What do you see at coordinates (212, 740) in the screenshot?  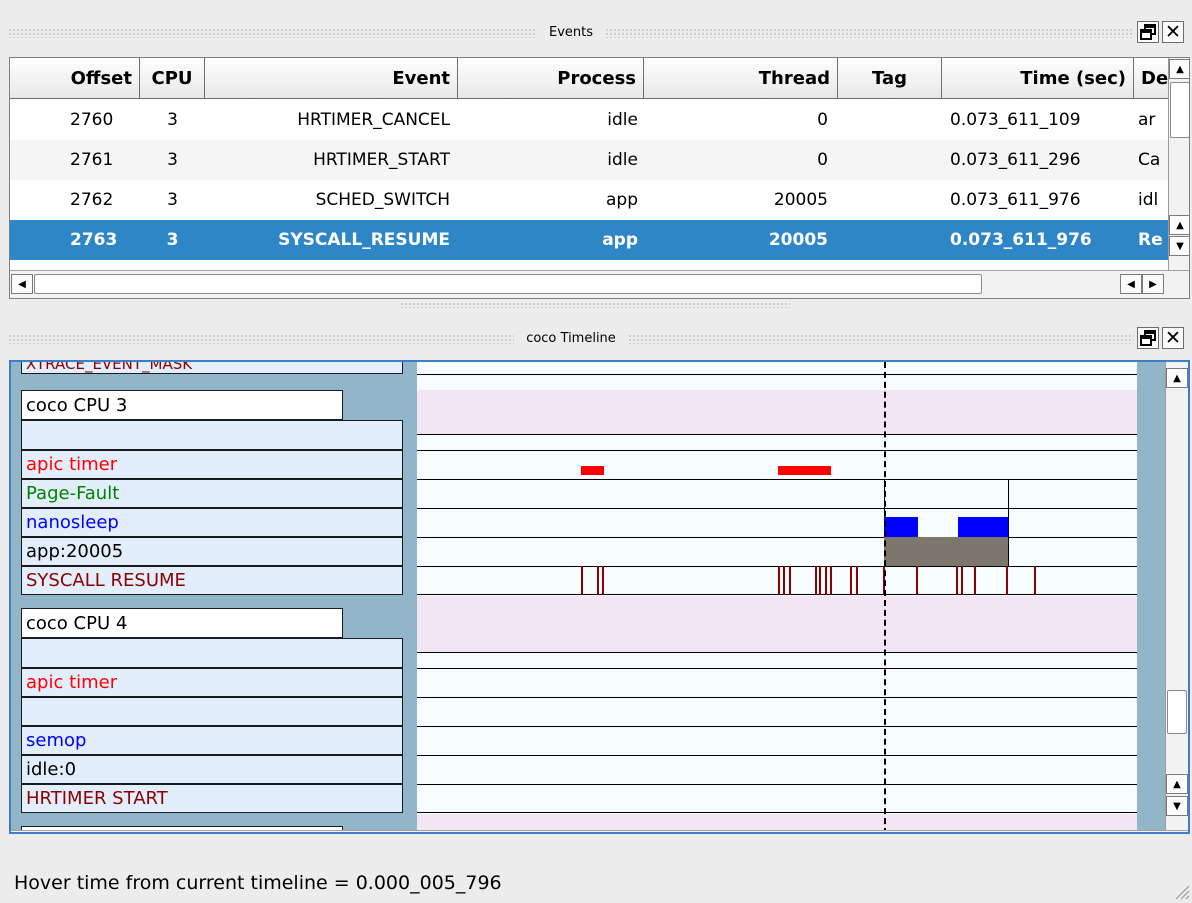 I see `lane-label: semop` at bounding box center [212, 740].